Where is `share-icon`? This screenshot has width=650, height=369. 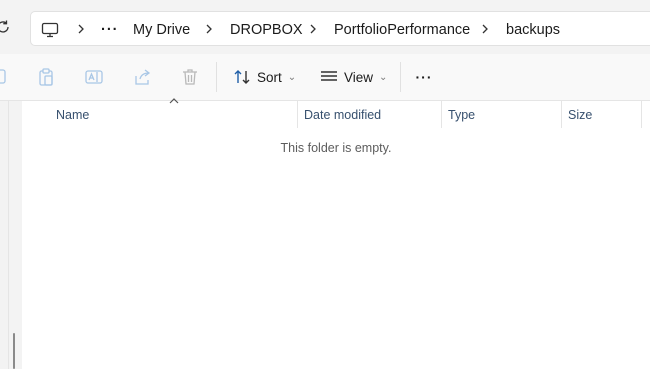
share-icon is located at coordinates (142, 77).